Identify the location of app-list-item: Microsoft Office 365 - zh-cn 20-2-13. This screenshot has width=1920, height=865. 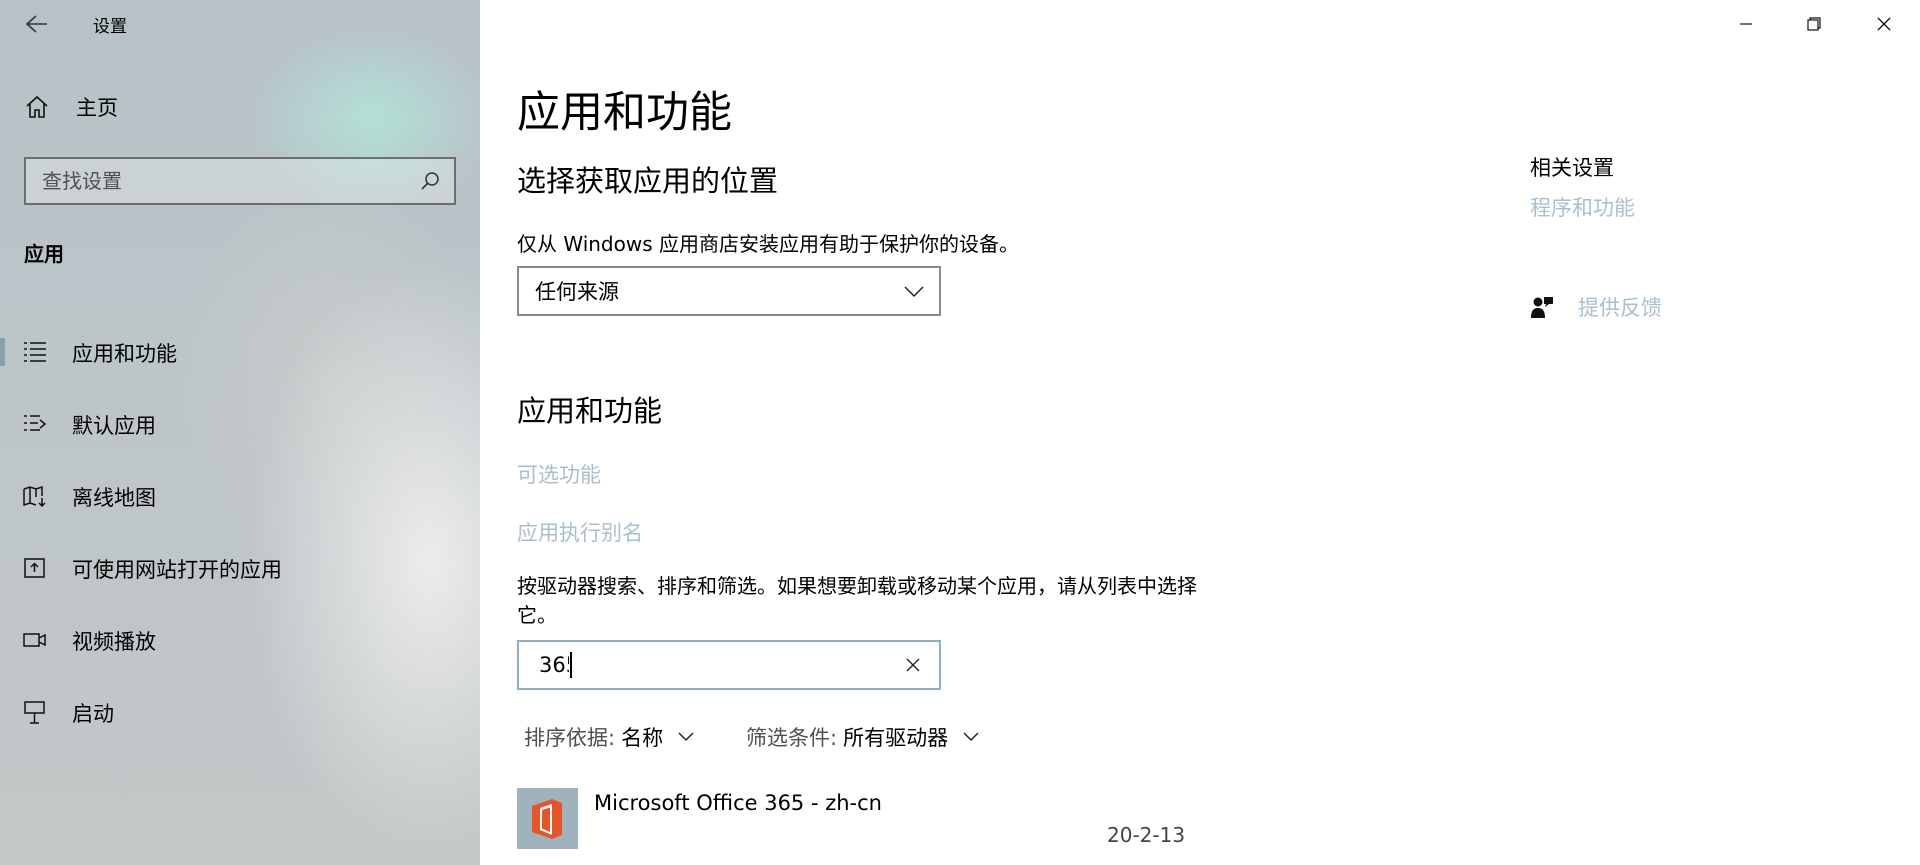
(851, 823).